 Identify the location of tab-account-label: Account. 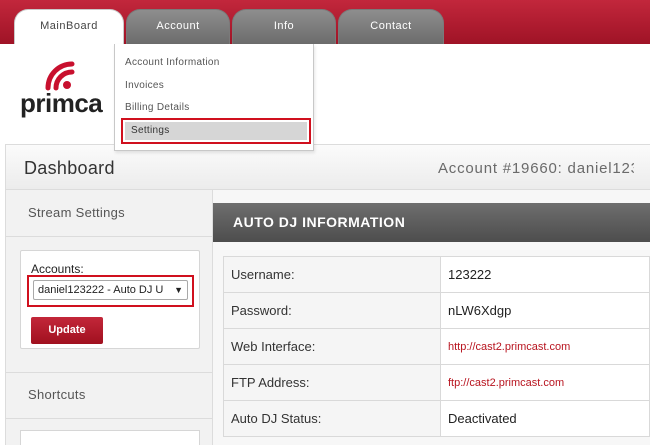
(178, 26).